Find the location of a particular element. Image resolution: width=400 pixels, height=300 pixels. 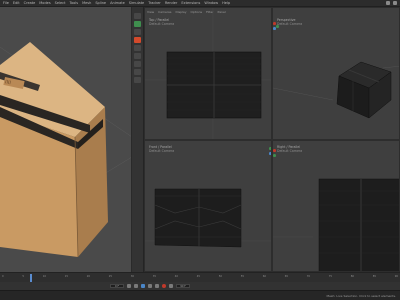

right-view-mesh is located at coordinates (336, 224).